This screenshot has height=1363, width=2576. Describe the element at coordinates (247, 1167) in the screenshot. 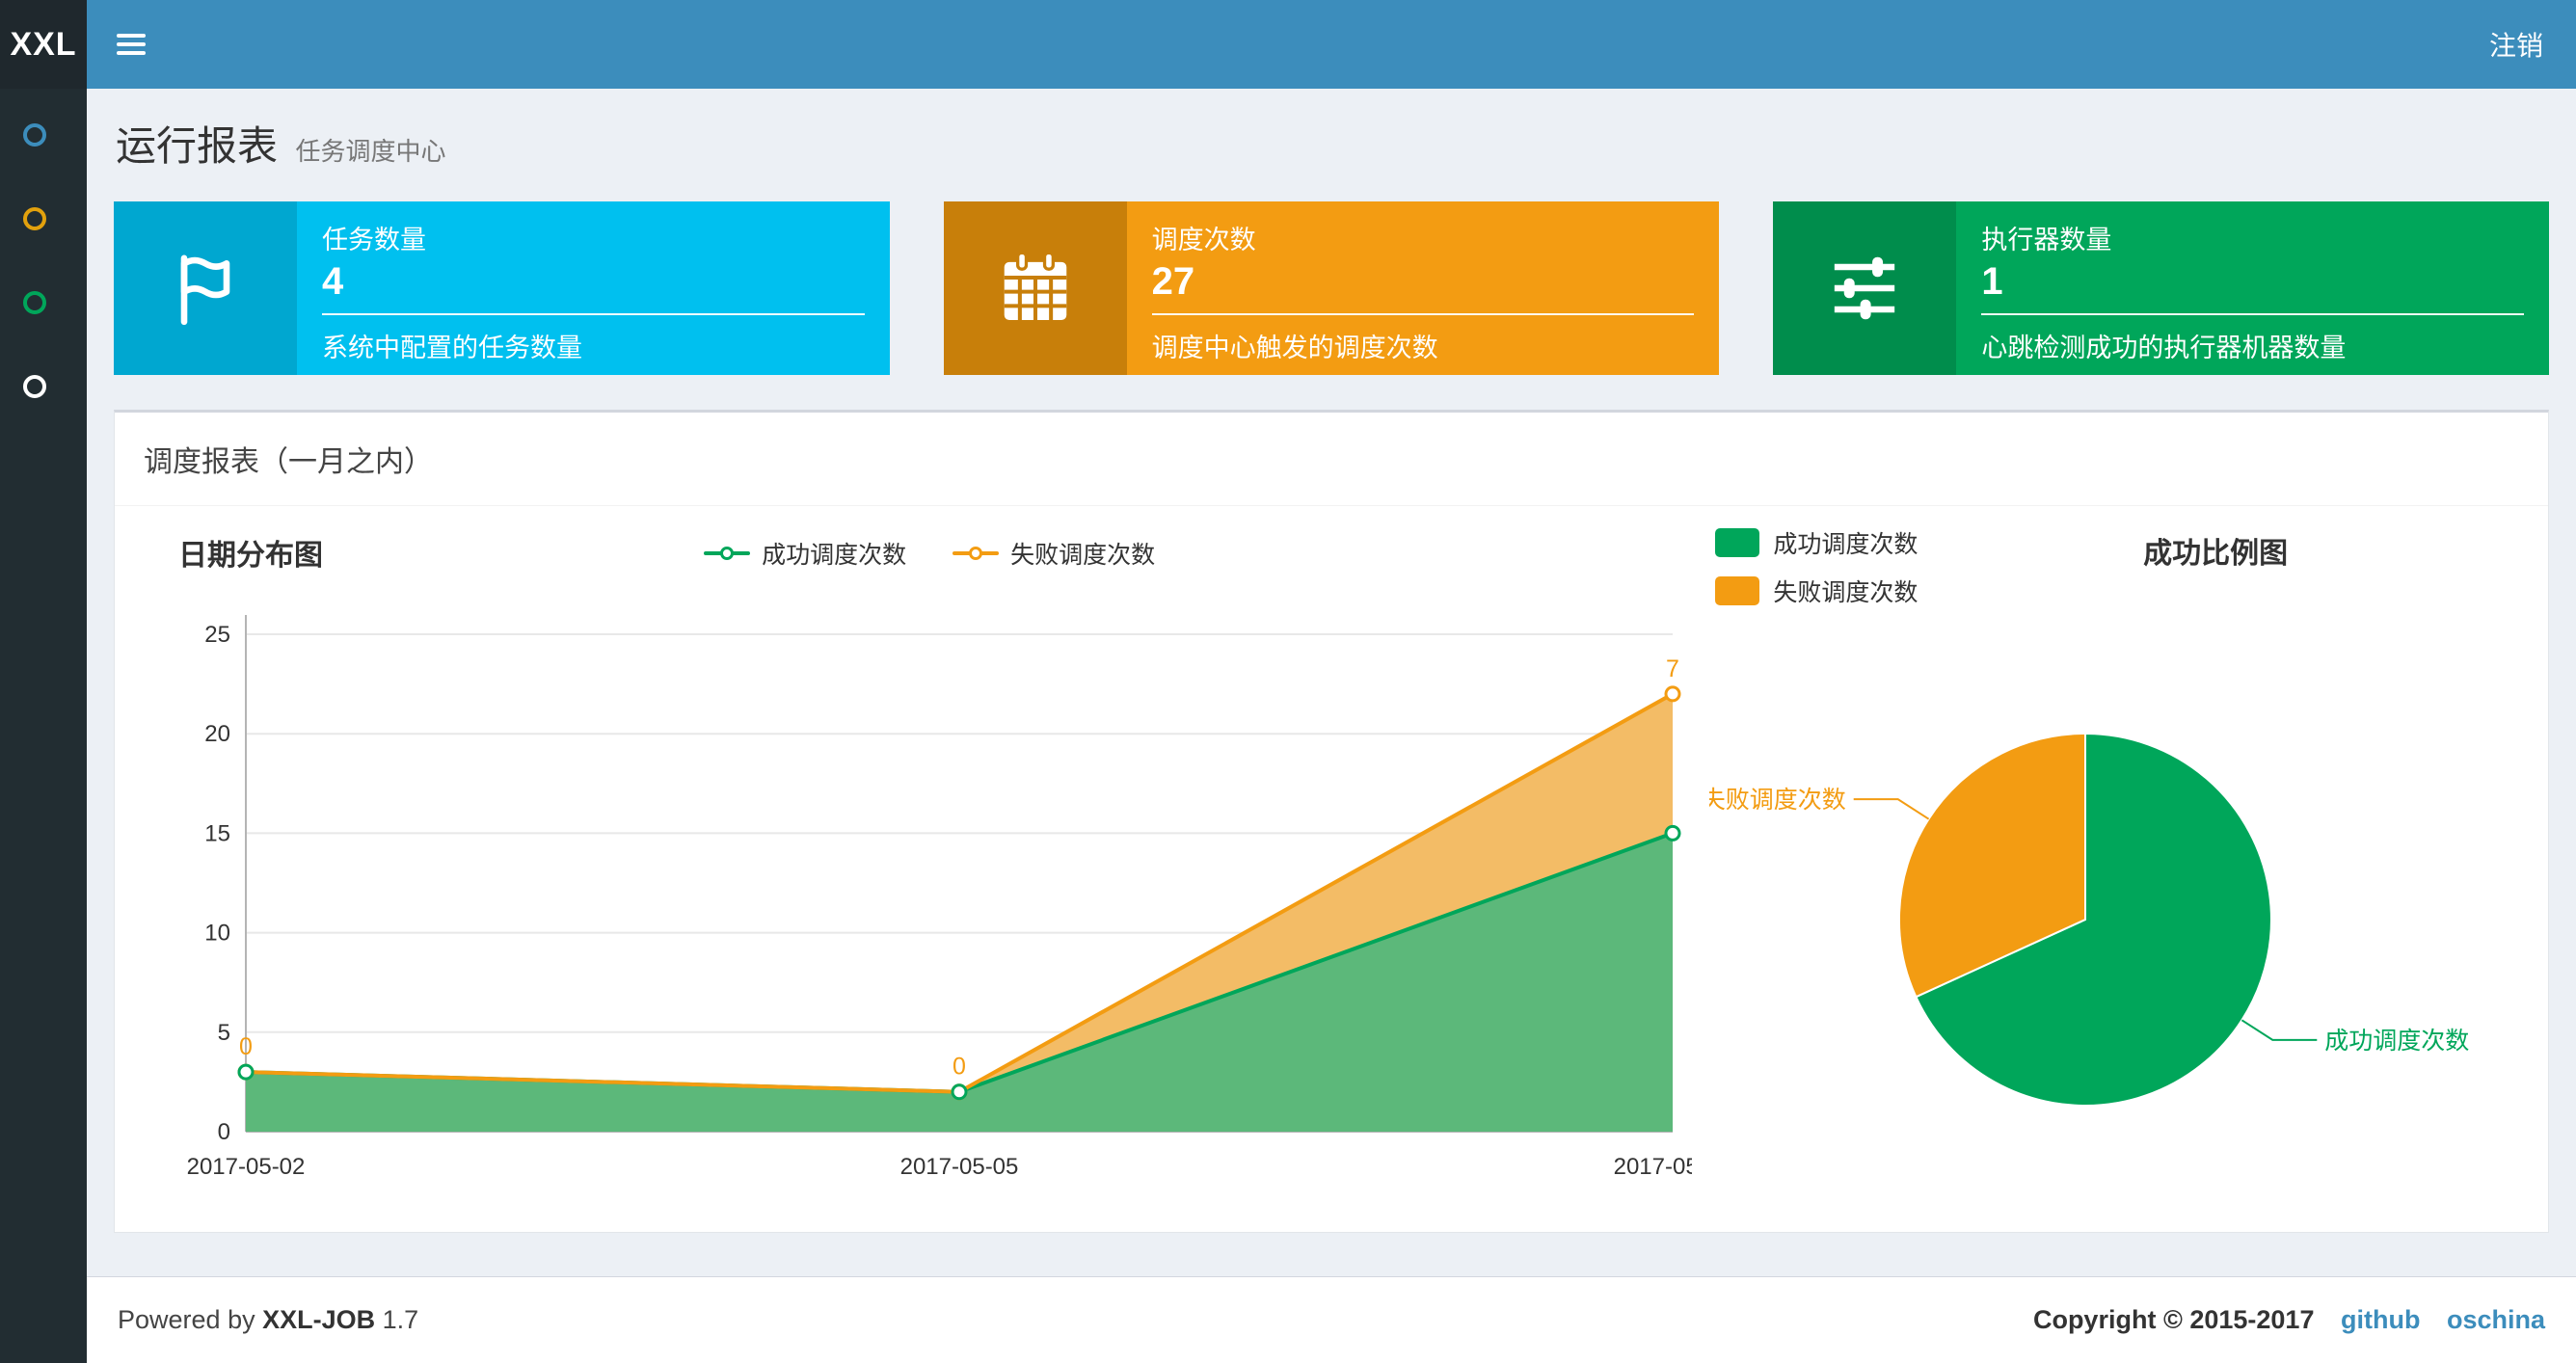

I see `x-tick-label: 2017-05-02` at that location.